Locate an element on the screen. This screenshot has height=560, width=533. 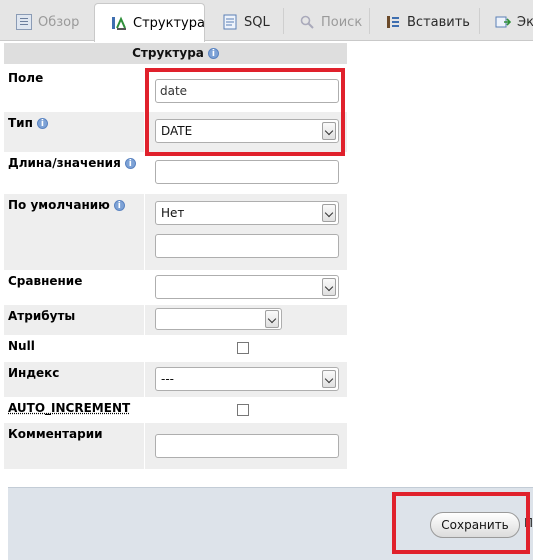
insert-icon is located at coordinates (393, 22).